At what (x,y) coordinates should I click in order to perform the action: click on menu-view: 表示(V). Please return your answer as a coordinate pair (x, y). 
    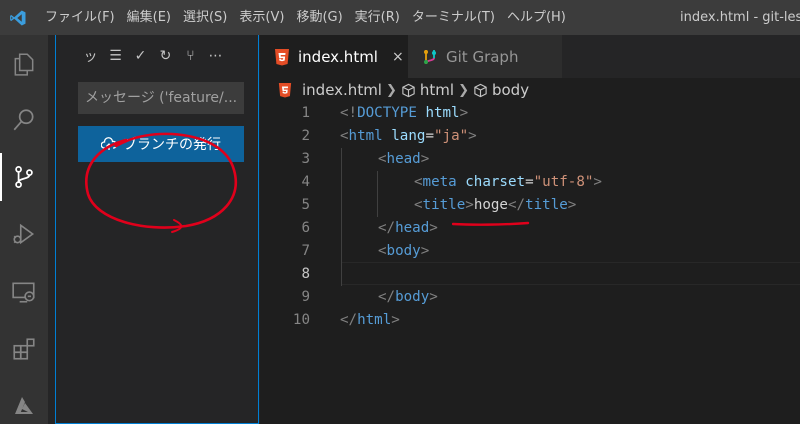
    Looking at the image, I should click on (261, 17).